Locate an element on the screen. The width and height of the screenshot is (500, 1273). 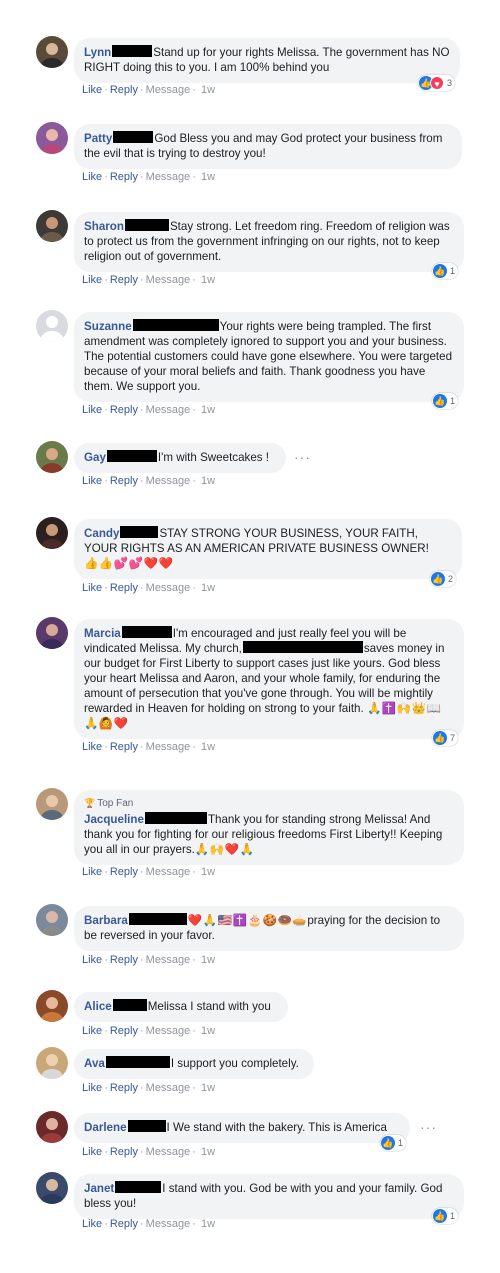
reaction-count: 👍 2 is located at coordinates (443, 579).